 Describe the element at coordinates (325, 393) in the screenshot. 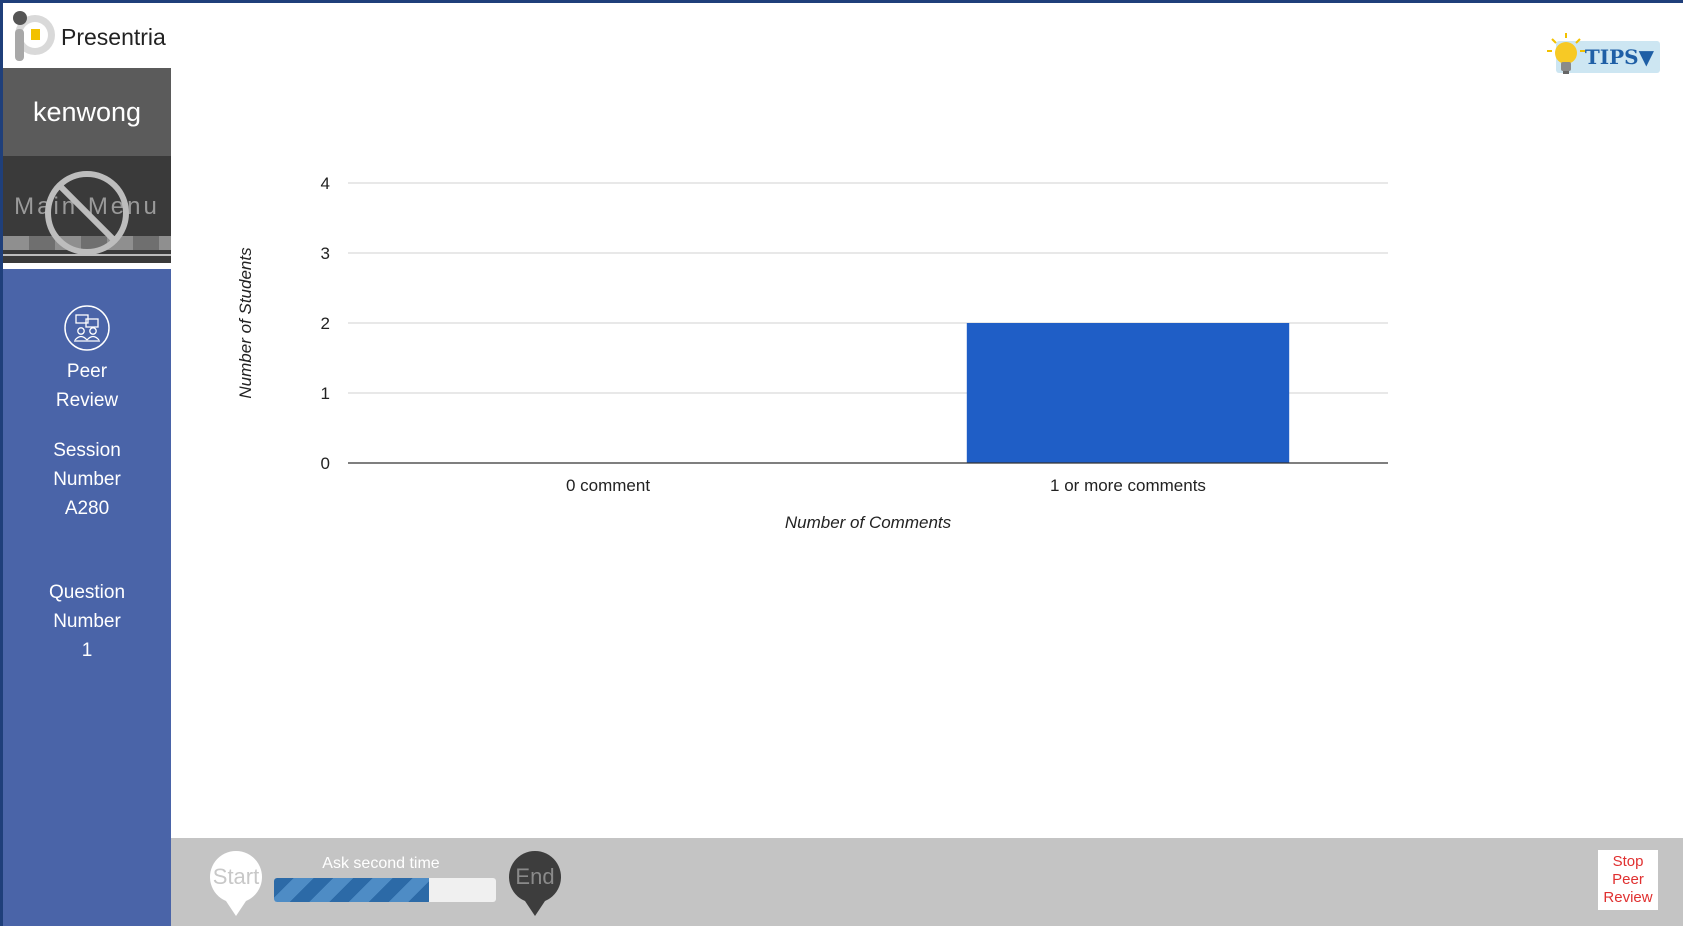

I see `y-tick-label: 1` at that location.